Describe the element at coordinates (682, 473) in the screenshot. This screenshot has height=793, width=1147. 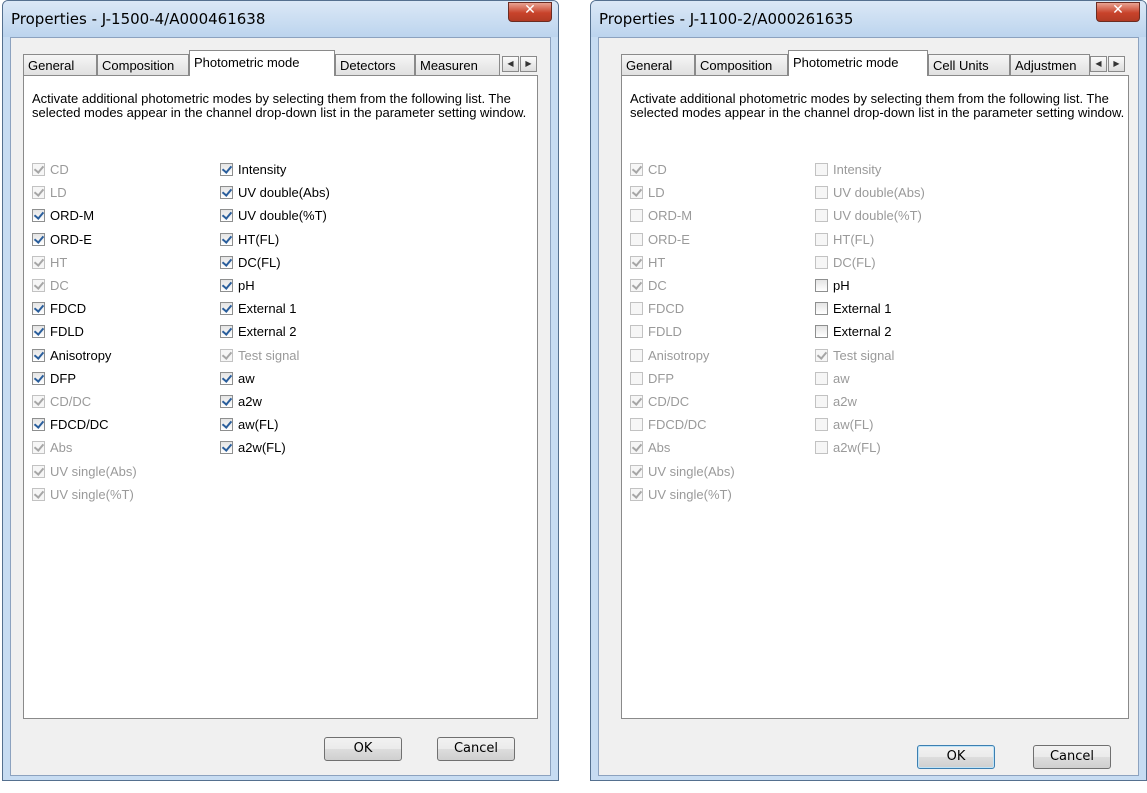
I see `mode-option-uv-single-abs: UV single(Abs)` at that location.